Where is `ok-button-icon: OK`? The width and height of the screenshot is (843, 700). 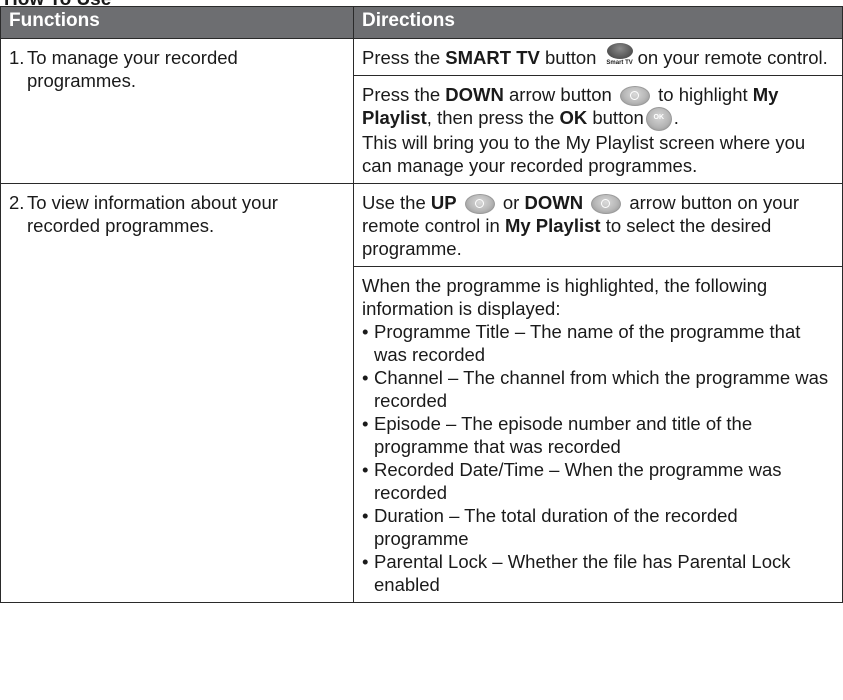
ok-button-icon: OK is located at coordinates (658, 119).